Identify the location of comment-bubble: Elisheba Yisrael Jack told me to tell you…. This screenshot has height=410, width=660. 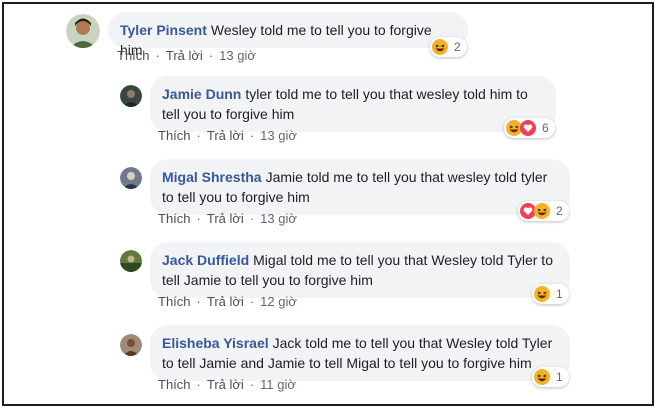
(360, 353).